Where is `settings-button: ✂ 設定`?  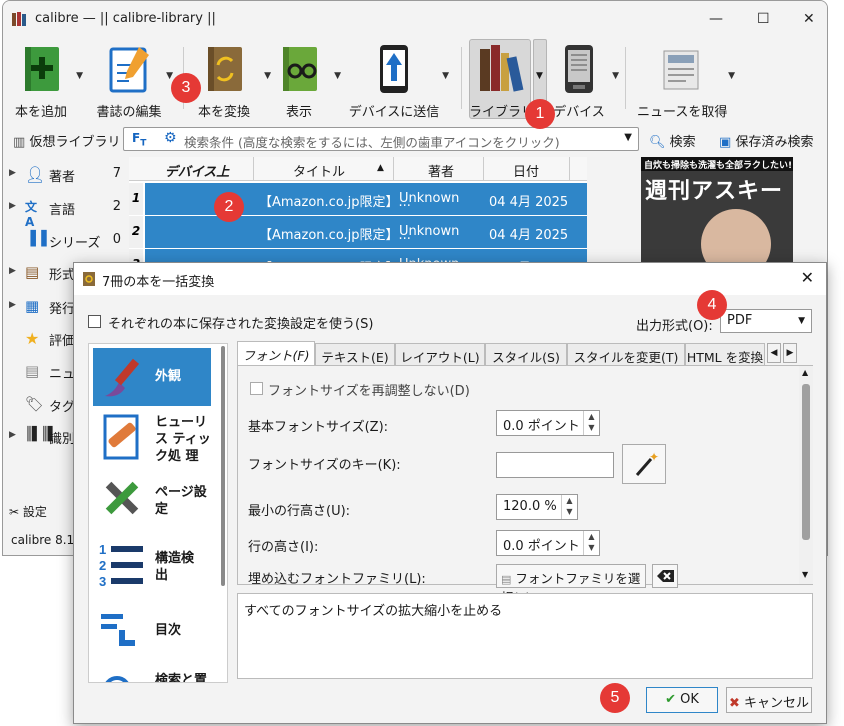 settings-button: ✂ 設定 is located at coordinates (28, 511).